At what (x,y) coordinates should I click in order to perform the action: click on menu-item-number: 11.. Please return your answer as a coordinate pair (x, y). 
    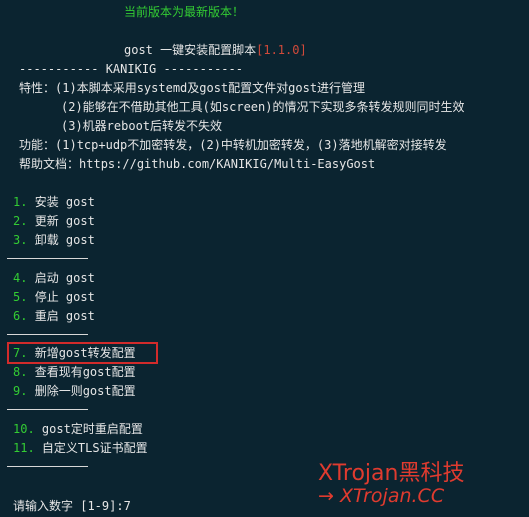
    Looking at the image, I should click on (24, 448).